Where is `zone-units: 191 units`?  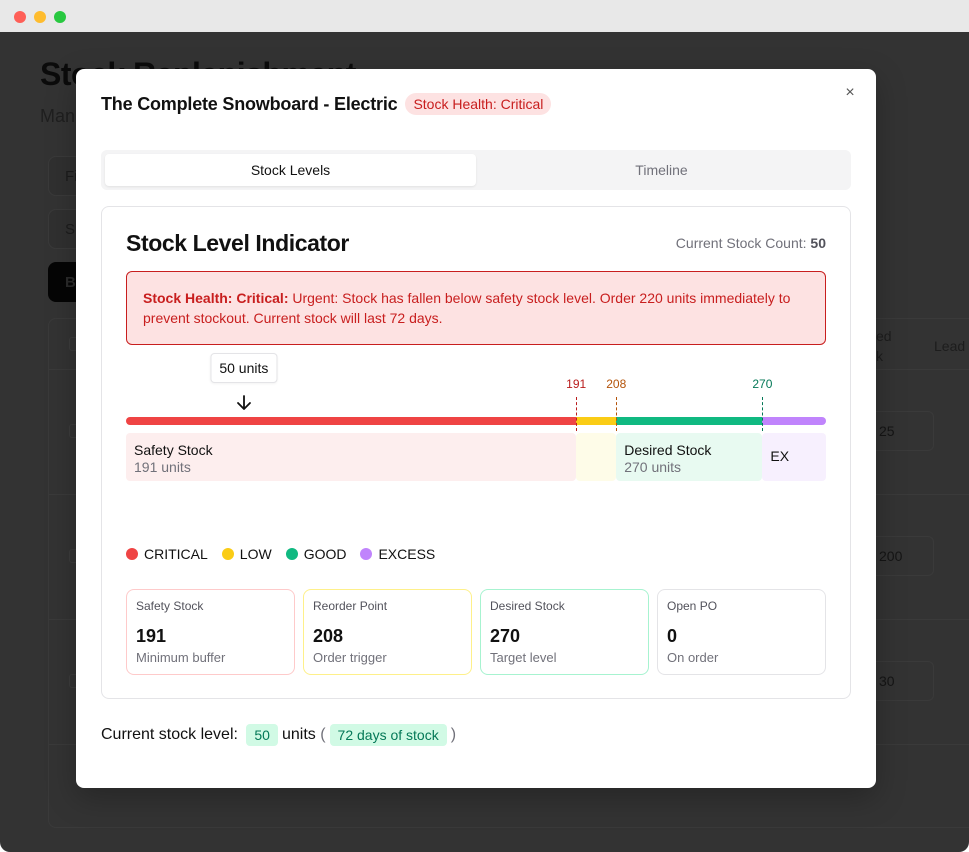 zone-units: 191 units is located at coordinates (162, 467).